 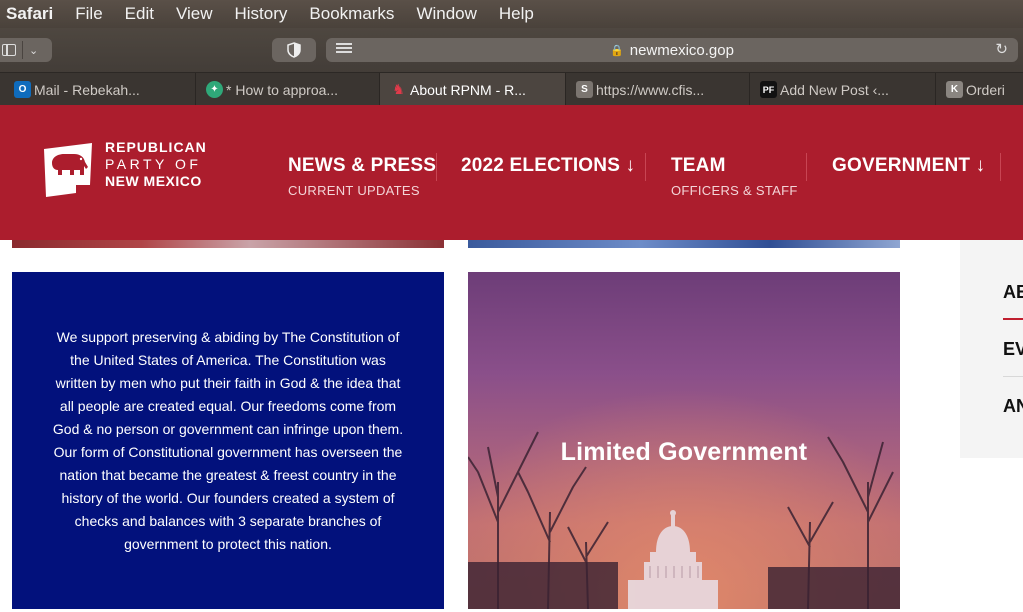 What do you see at coordinates (698, 165) in the screenshot?
I see `nav-label: TEAM` at bounding box center [698, 165].